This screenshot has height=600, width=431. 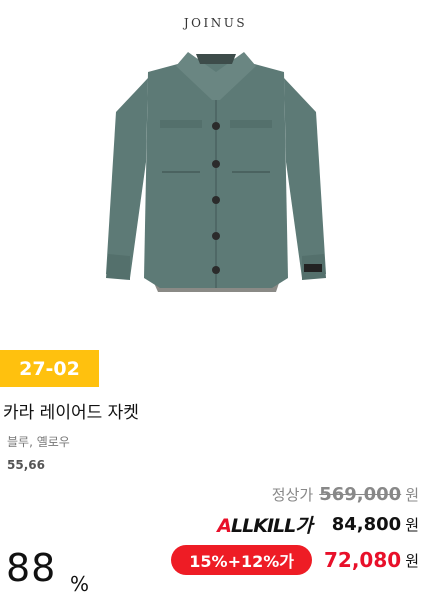 What do you see at coordinates (313, 268) in the screenshot?
I see `cuff-label` at bounding box center [313, 268].